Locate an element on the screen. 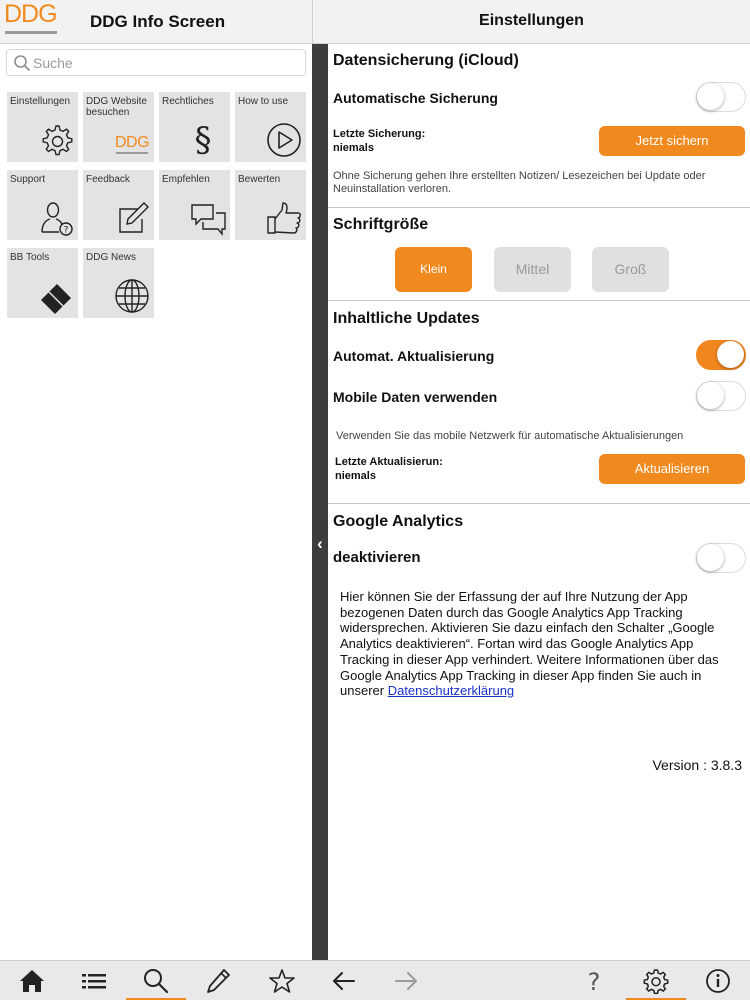 The image size is (750, 1000). tile-label: DDG News is located at coordinates (111, 257).